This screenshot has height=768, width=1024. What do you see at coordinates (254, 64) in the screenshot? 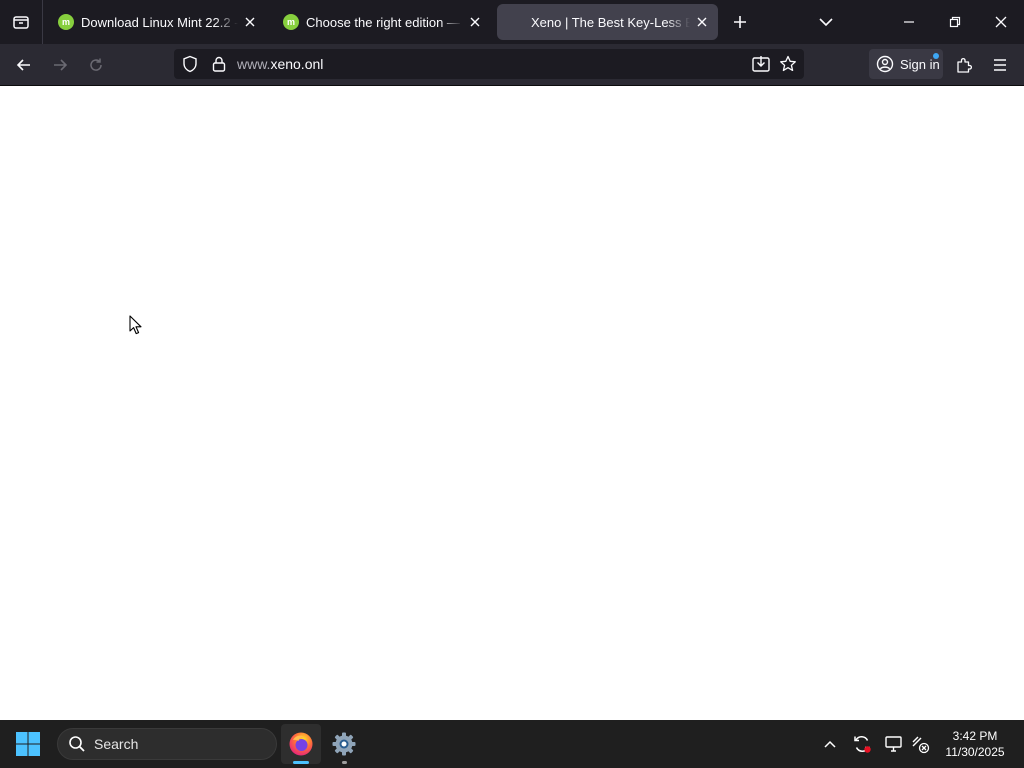
I see `url-prefix: www.` at bounding box center [254, 64].